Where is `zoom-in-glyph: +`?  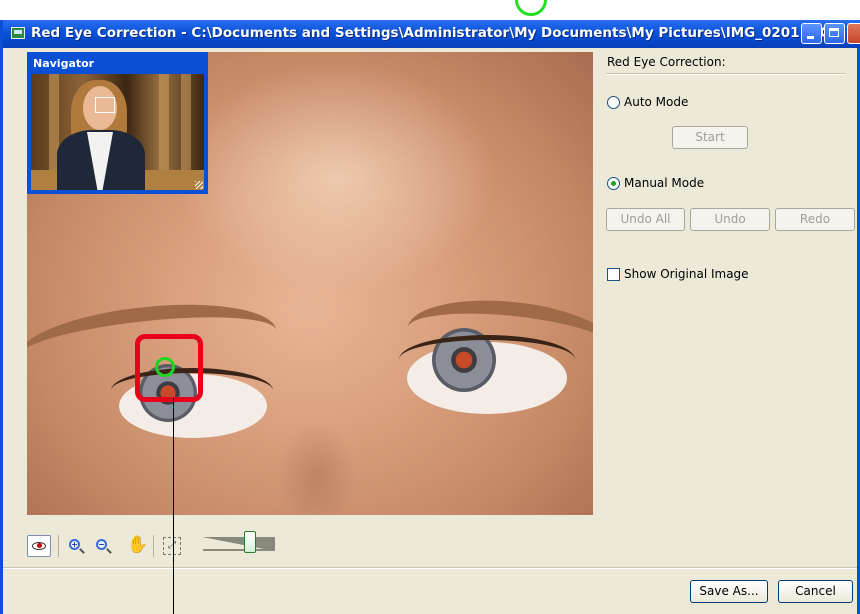 zoom-in-glyph: + is located at coordinates (74, 544).